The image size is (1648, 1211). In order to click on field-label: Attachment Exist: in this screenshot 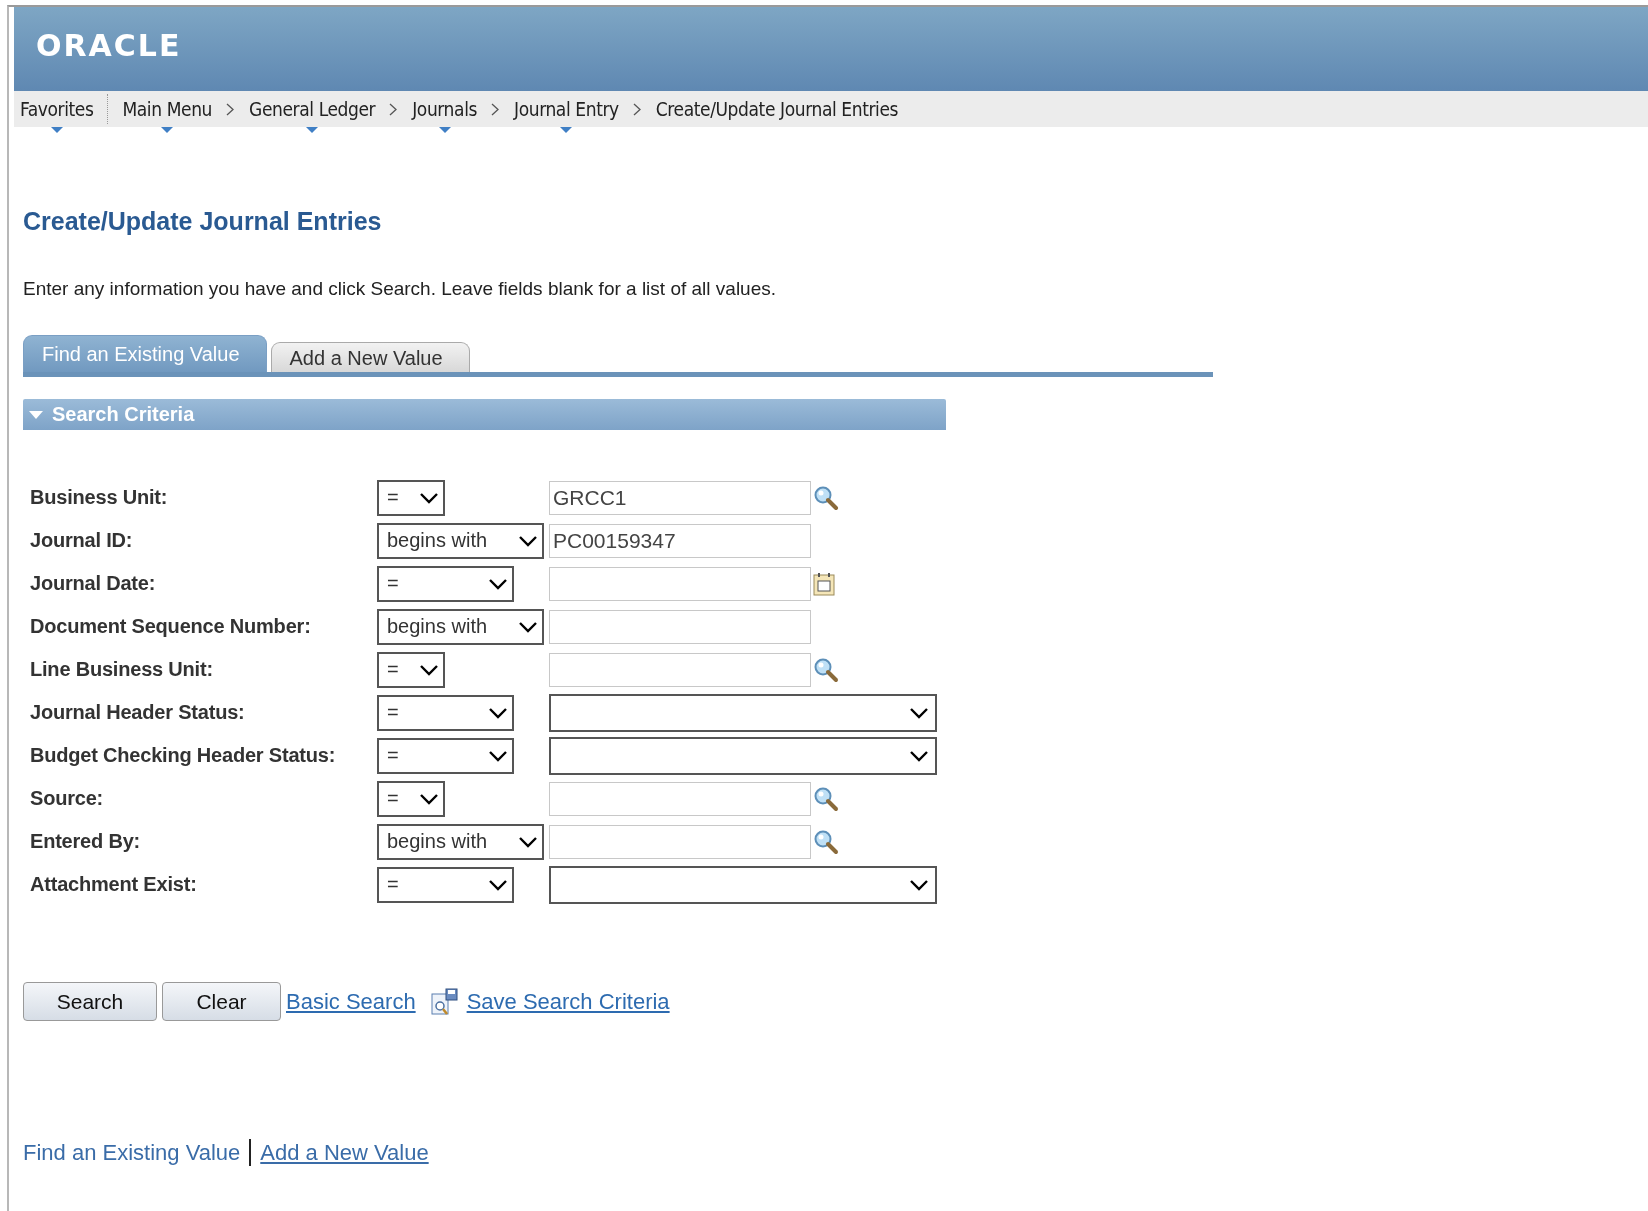, I will do `click(113, 884)`.